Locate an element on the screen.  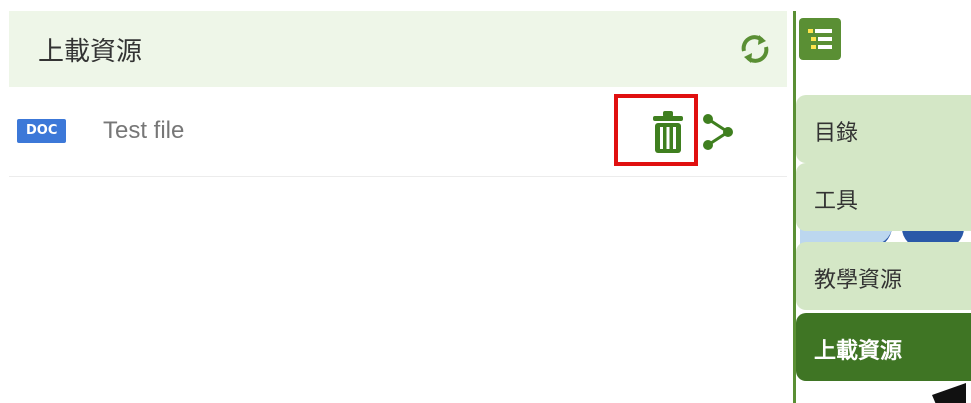
refresh-button is located at coordinates (755, 49).